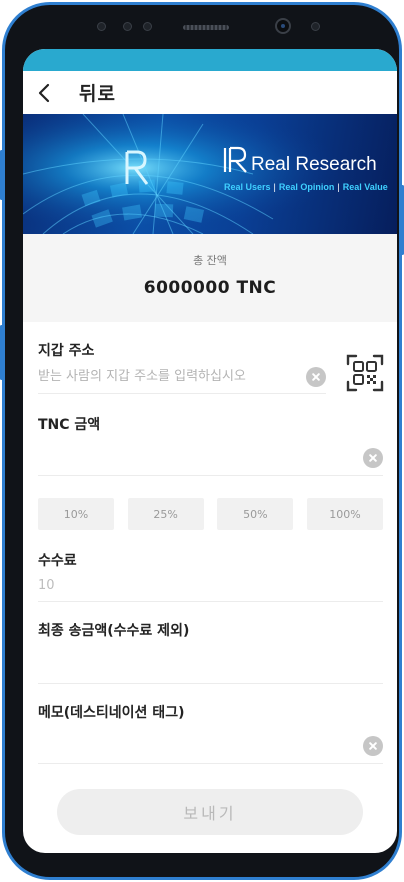 This screenshot has height=882, width=404. What do you see at coordinates (210, 586) in the screenshot?
I see `fee-value: 10` at bounding box center [210, 586].